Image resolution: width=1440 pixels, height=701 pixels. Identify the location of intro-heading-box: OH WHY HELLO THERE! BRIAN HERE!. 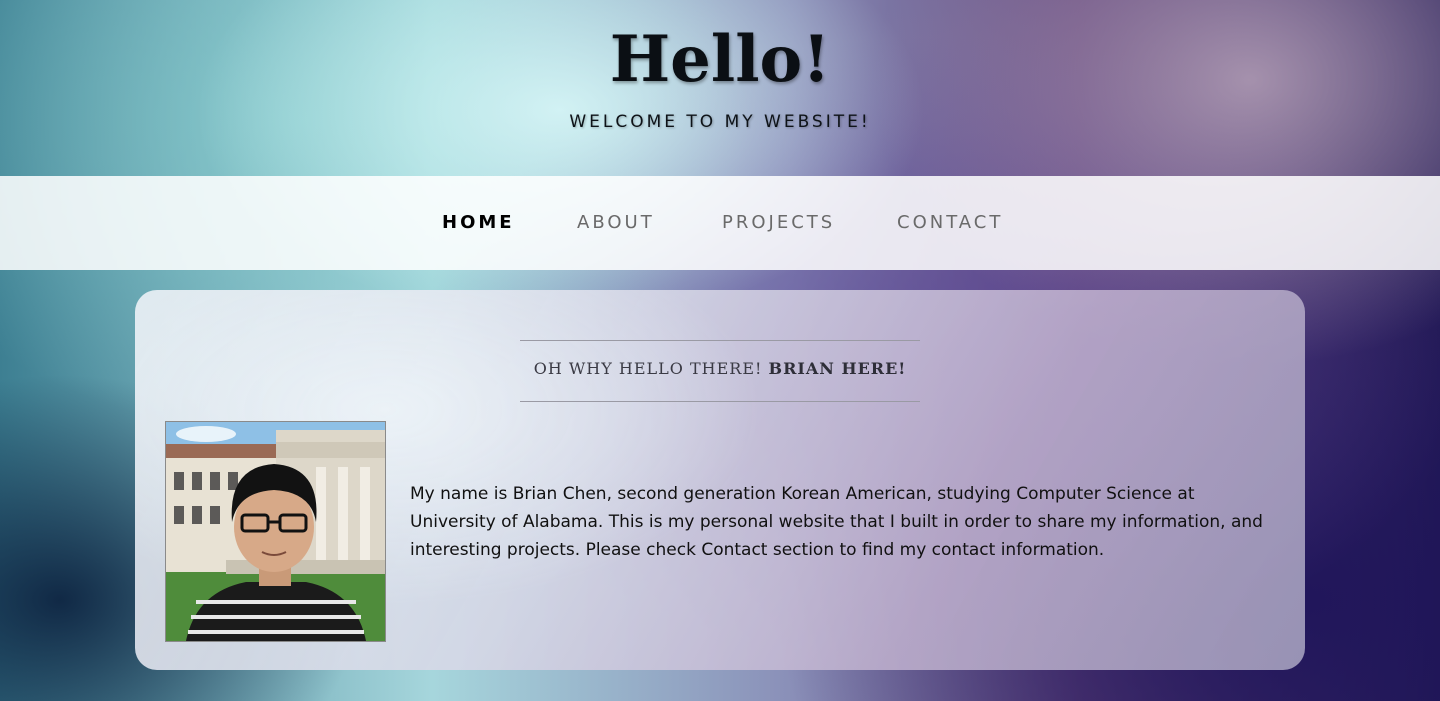
(720, 371).